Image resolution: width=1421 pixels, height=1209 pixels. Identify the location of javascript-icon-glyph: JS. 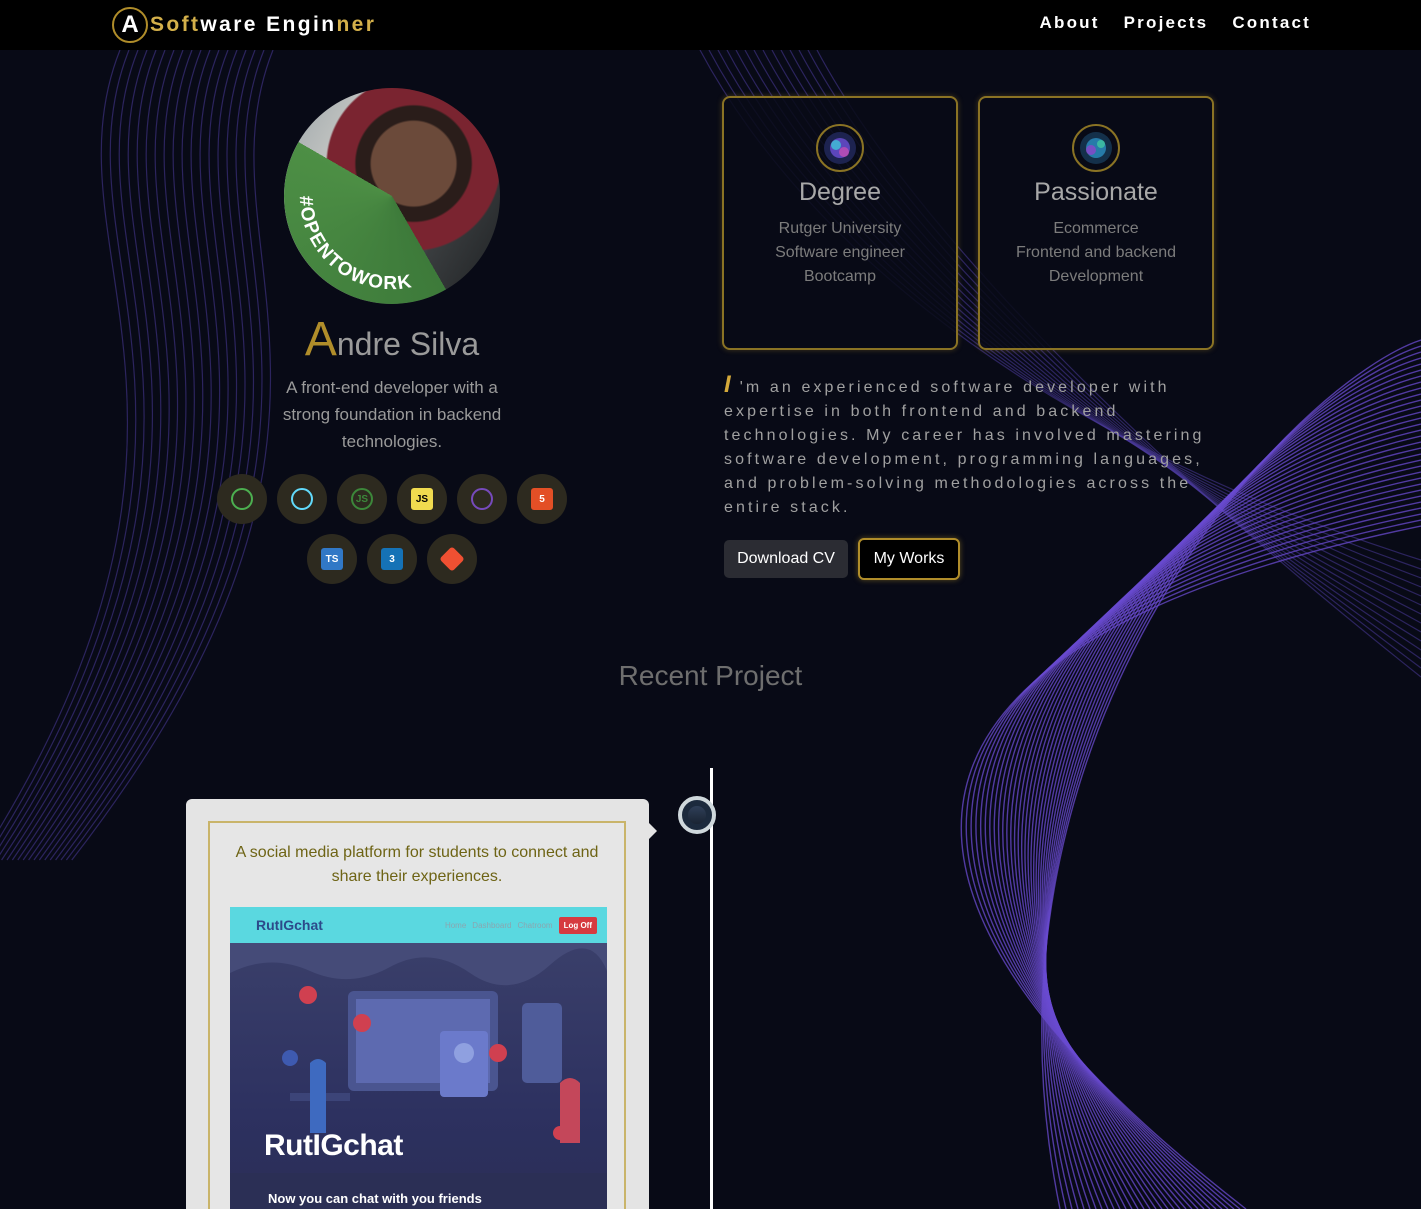
(422, 499).